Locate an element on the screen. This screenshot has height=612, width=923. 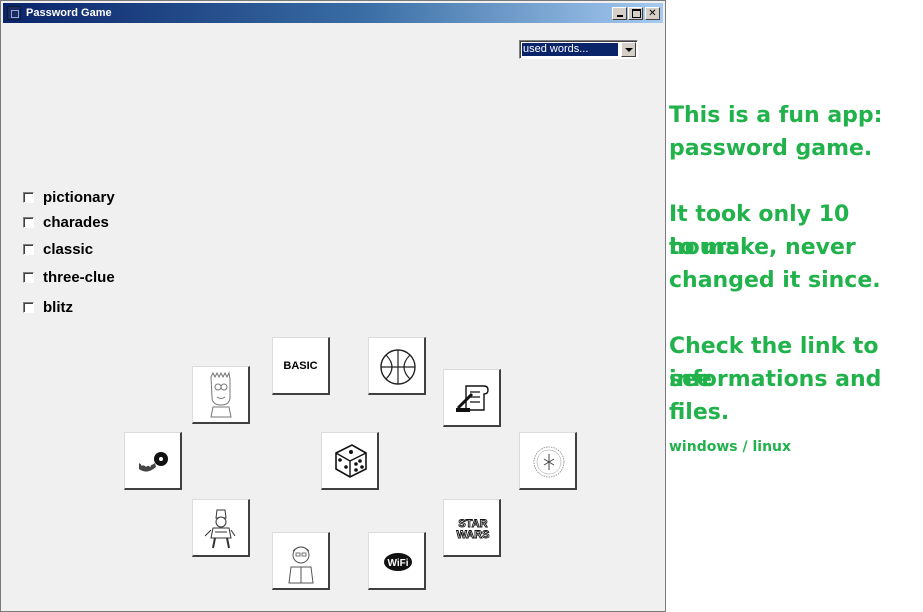
three-clue-checkbox is located at coordinates (28, 277).